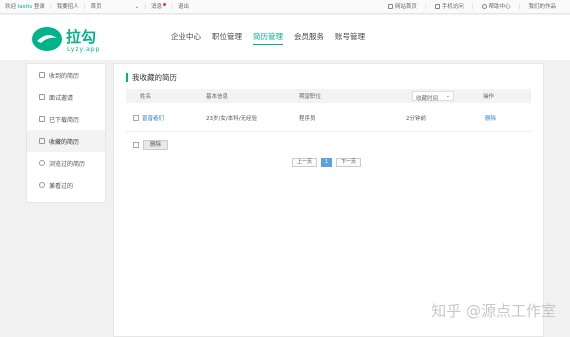  Describe the element at coordinates (183, 7) in the screenshot. I see `logout-link: 退出` at that location.